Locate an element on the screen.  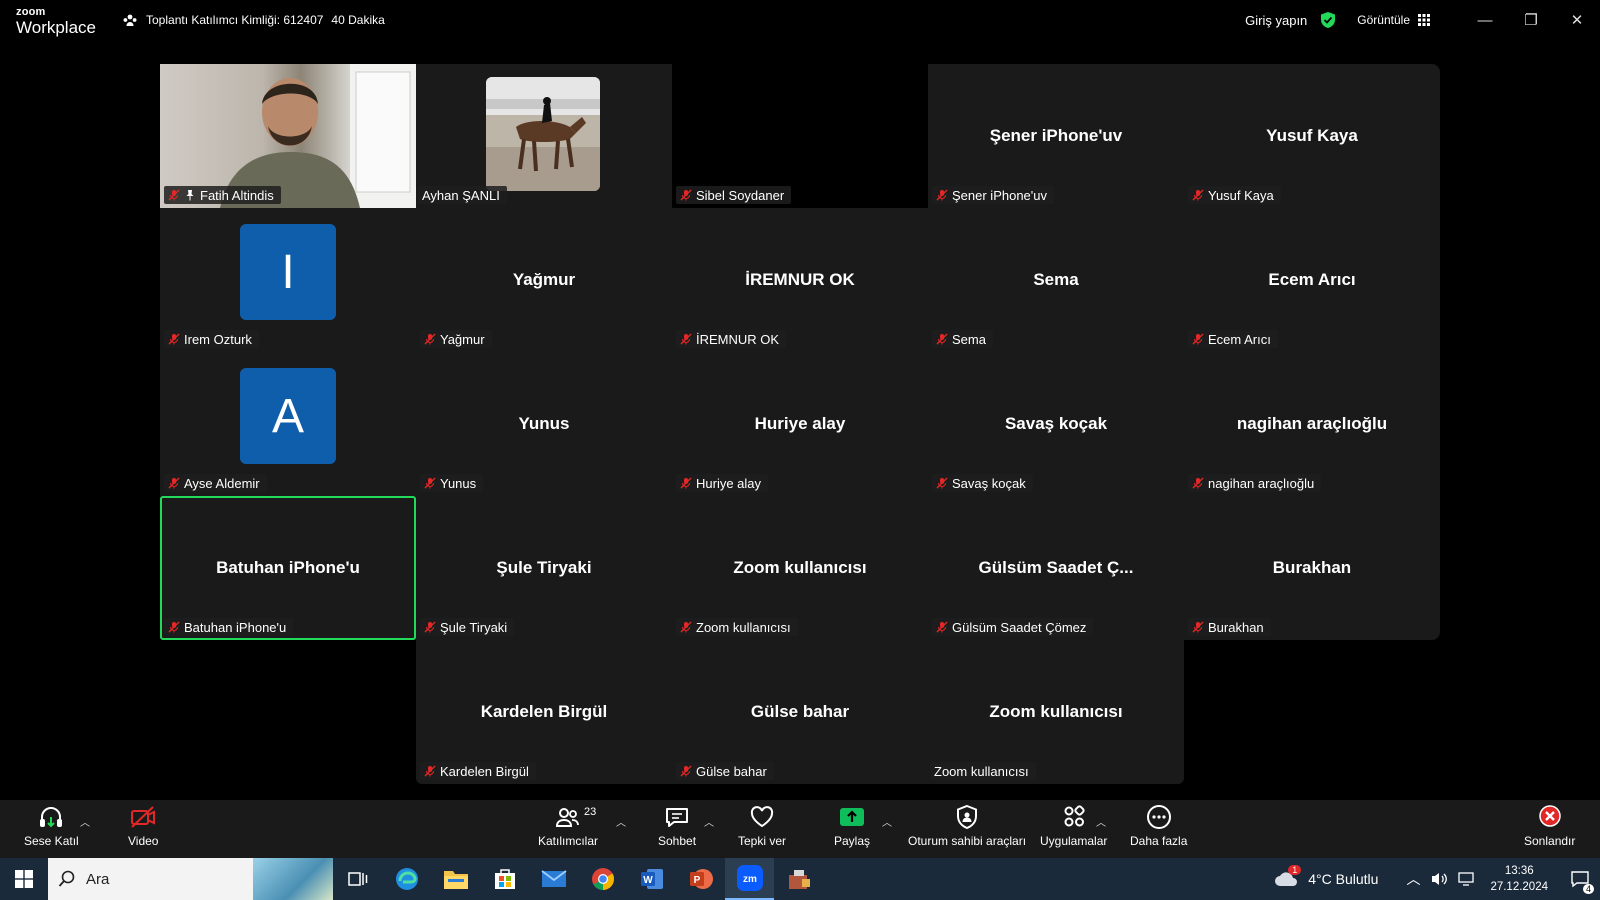
participant-tile: Ayhan ŞANLI is located at coordinates (544, 136).